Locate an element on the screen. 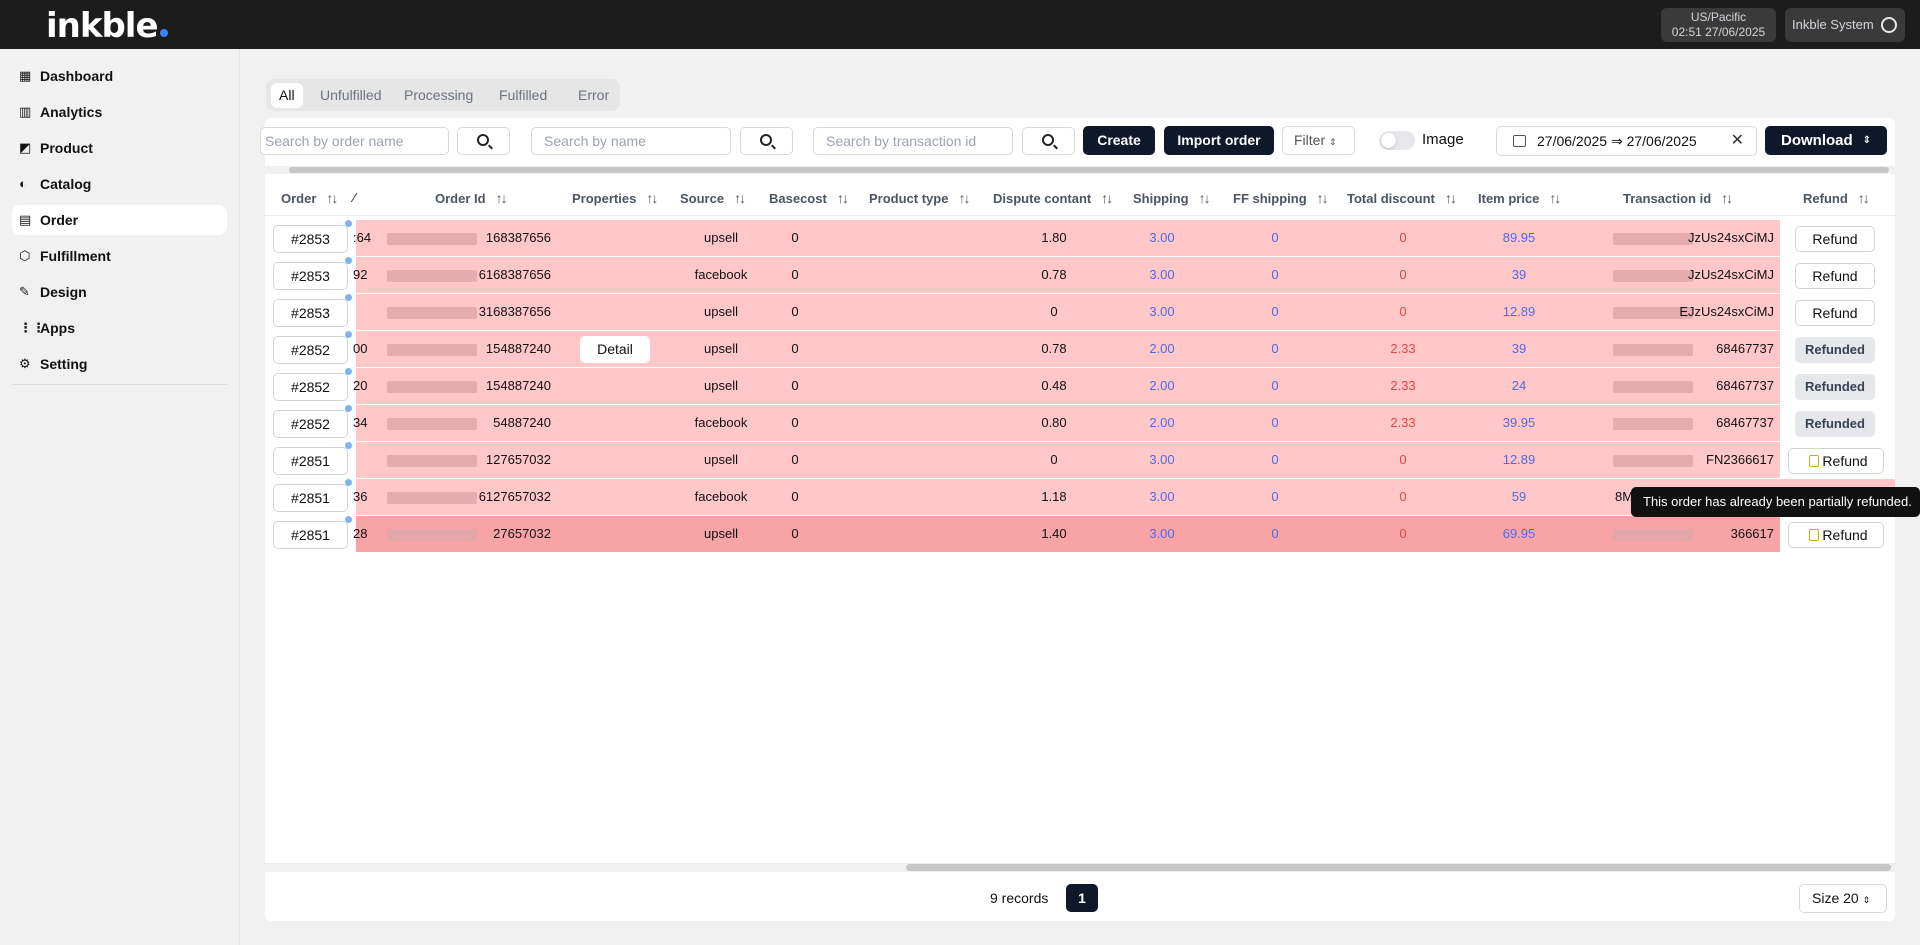 The width and height of the screenshot is (1920, 945). filter-button: Filter ⇕ is located at coordinates (1318, 140).